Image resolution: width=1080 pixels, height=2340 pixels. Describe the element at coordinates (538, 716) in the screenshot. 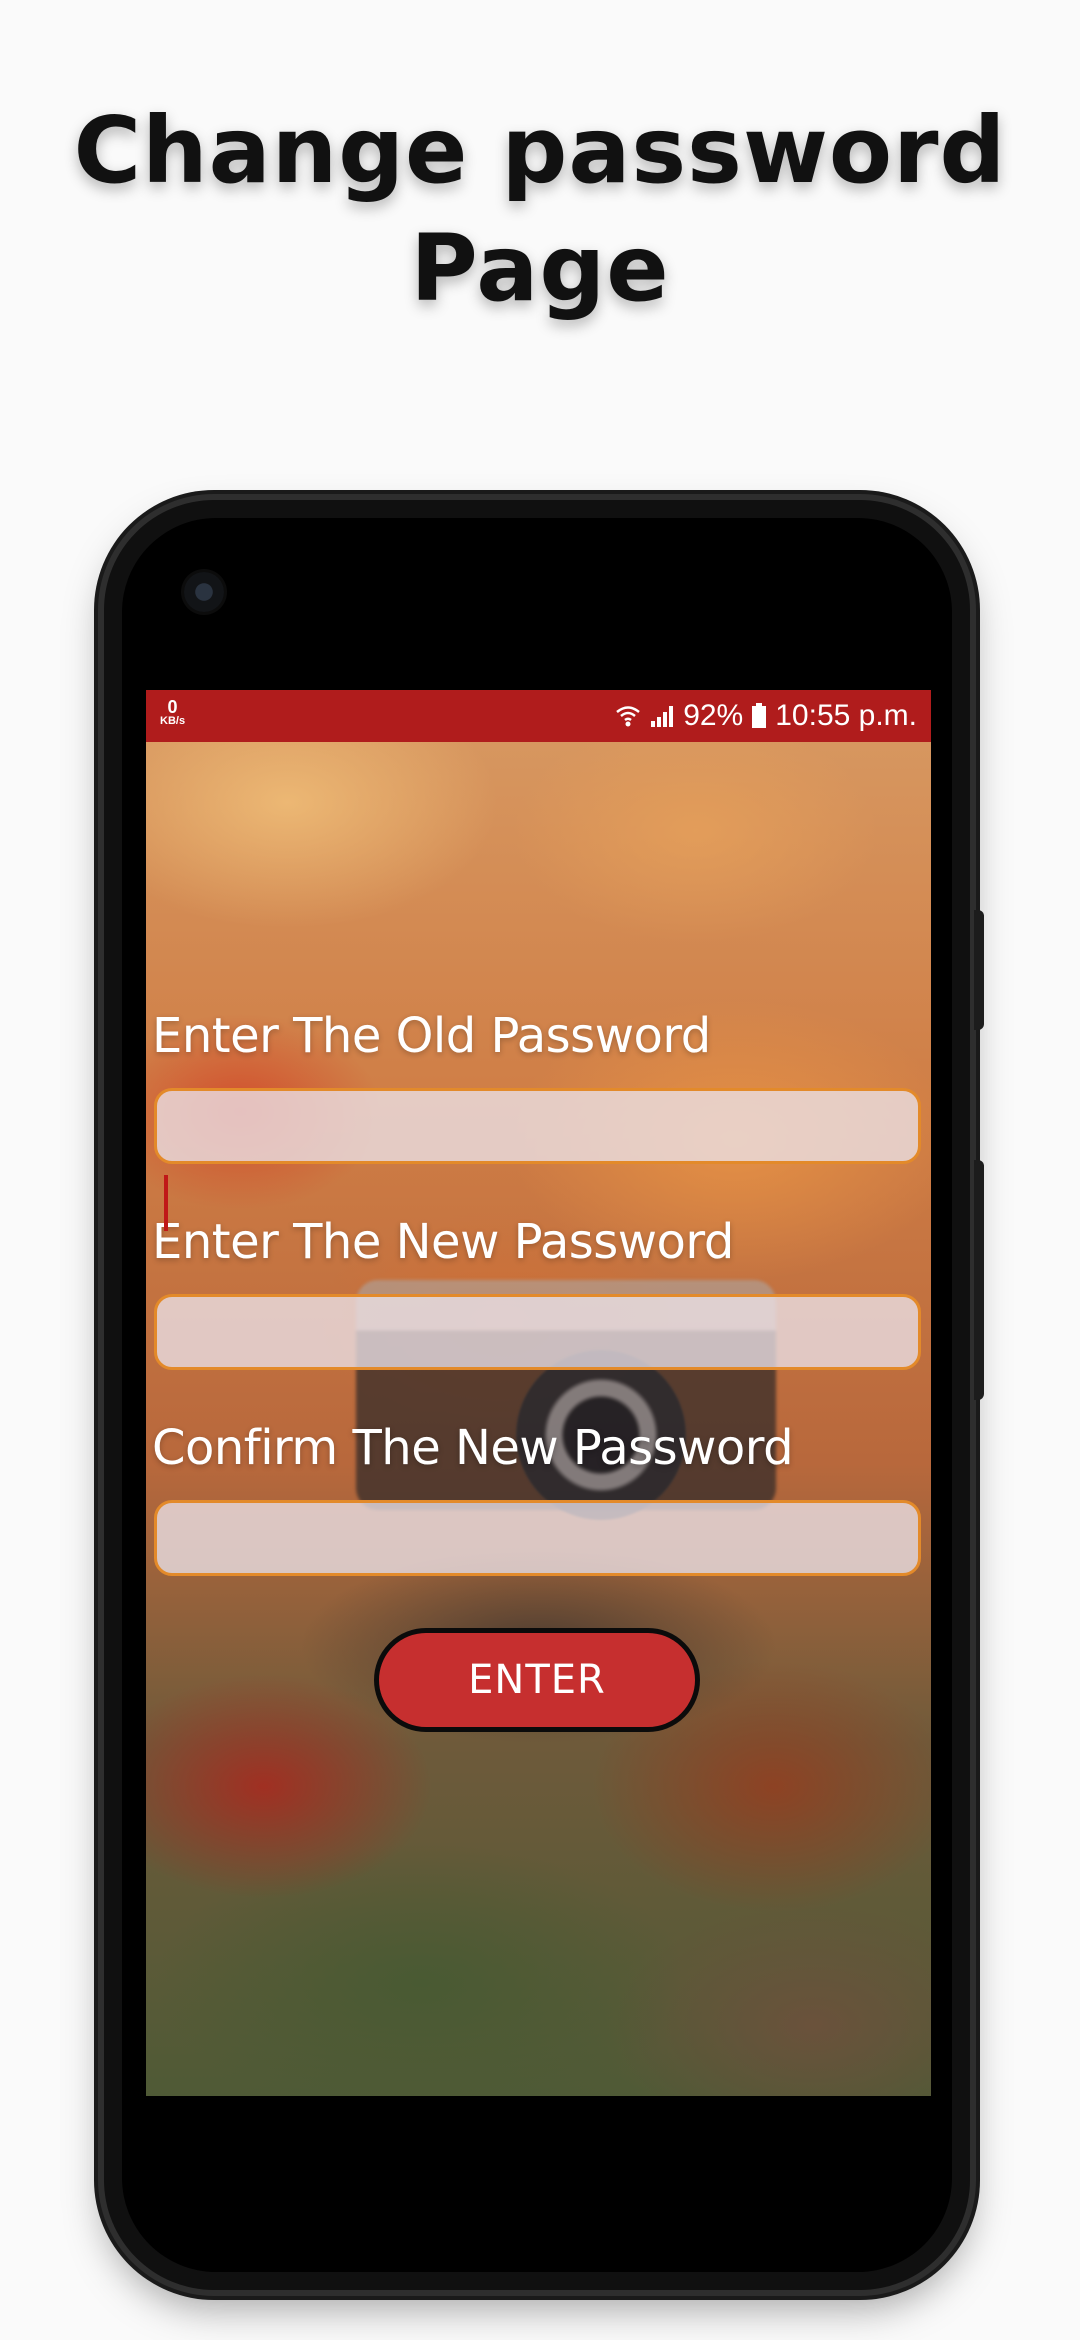

I see `status-bar: 0 KB/s 92% 10:55 p.m.` at that location.